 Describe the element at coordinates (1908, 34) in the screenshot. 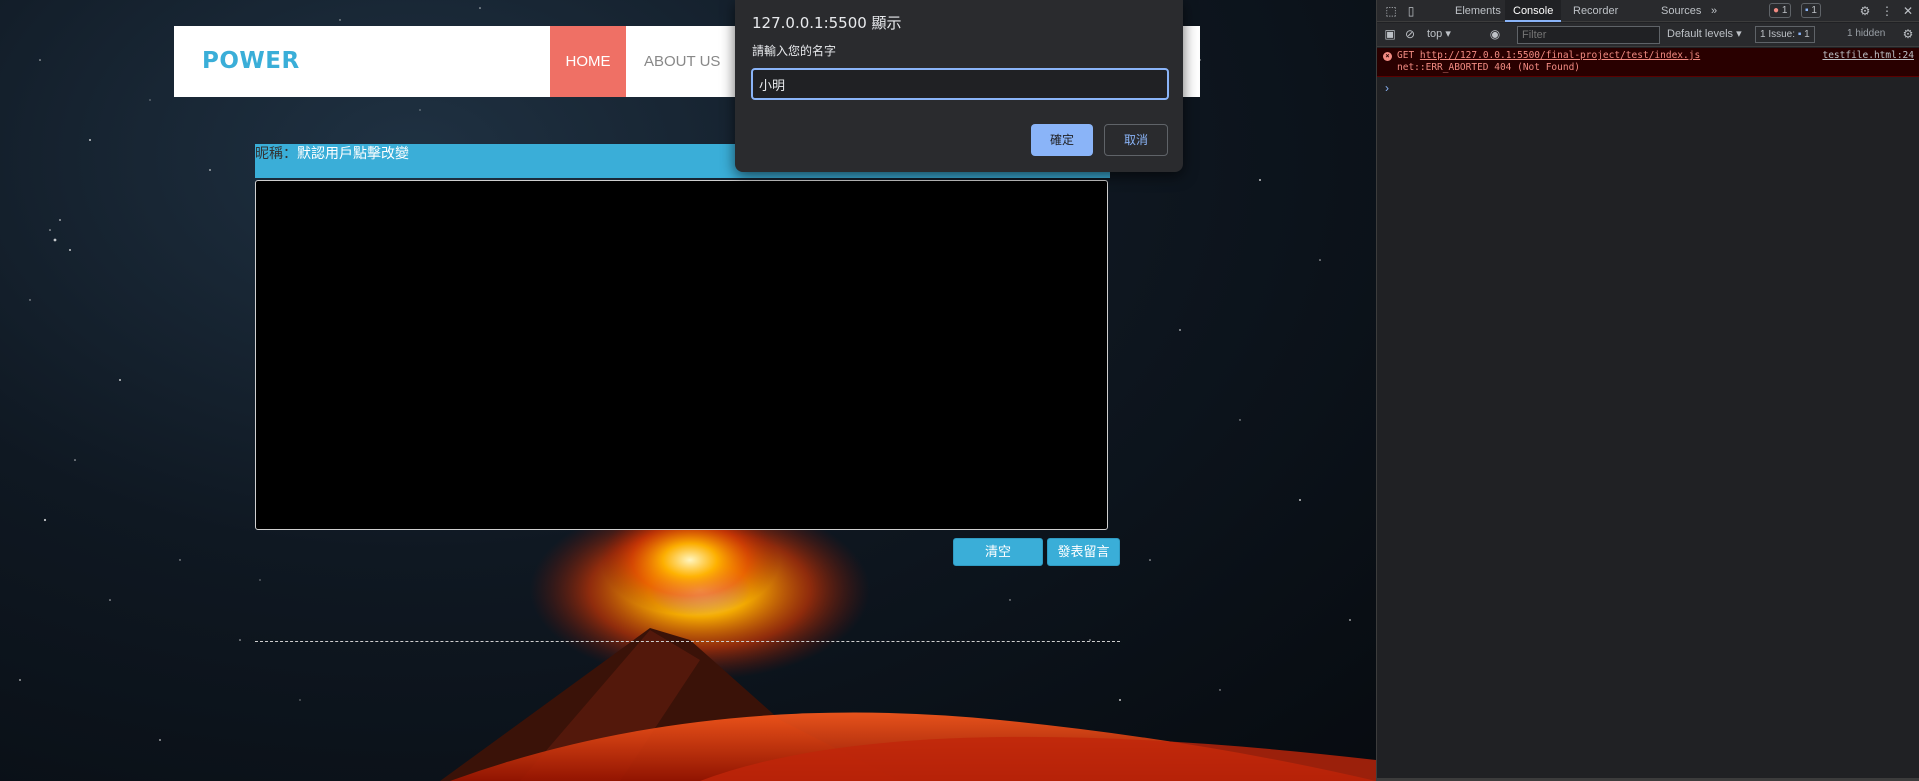

I see `console-settings-gear-icon: ⚙` at that location.